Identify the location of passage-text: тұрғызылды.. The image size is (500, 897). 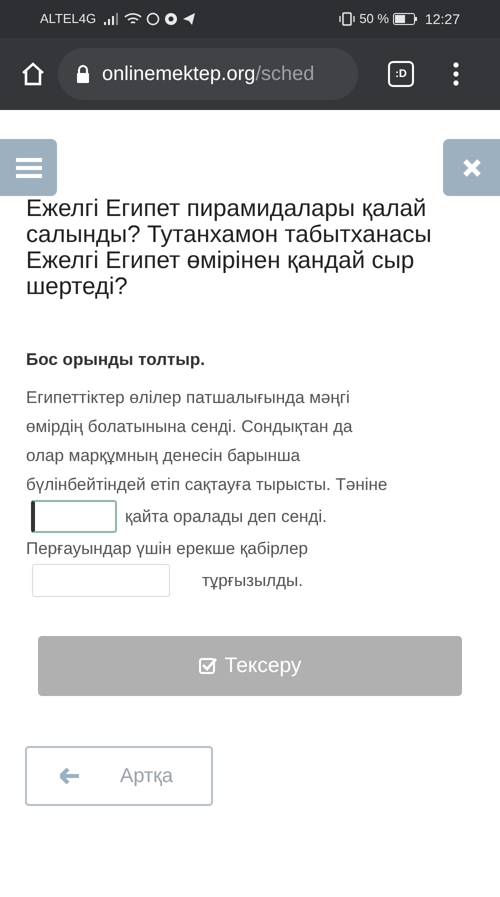
(252, 581).